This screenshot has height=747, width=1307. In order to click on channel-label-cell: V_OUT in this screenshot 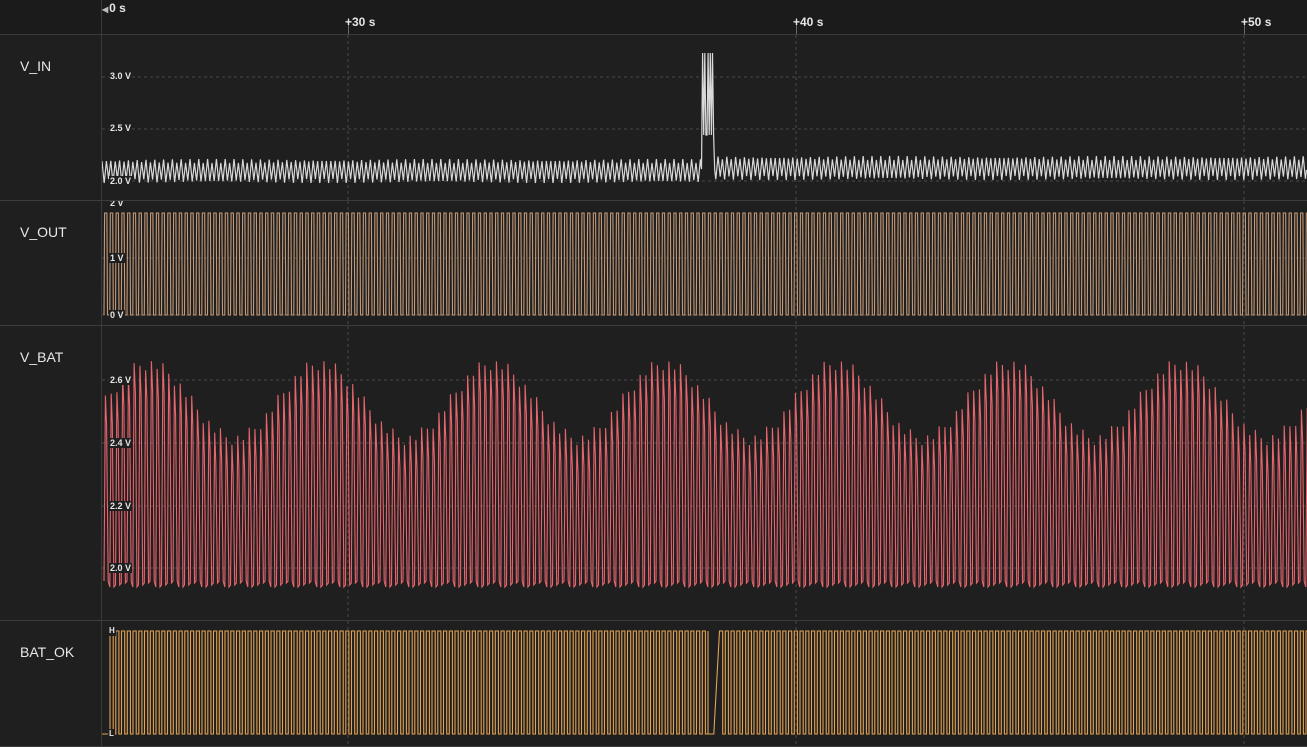, I will do `click(51, 263)`.